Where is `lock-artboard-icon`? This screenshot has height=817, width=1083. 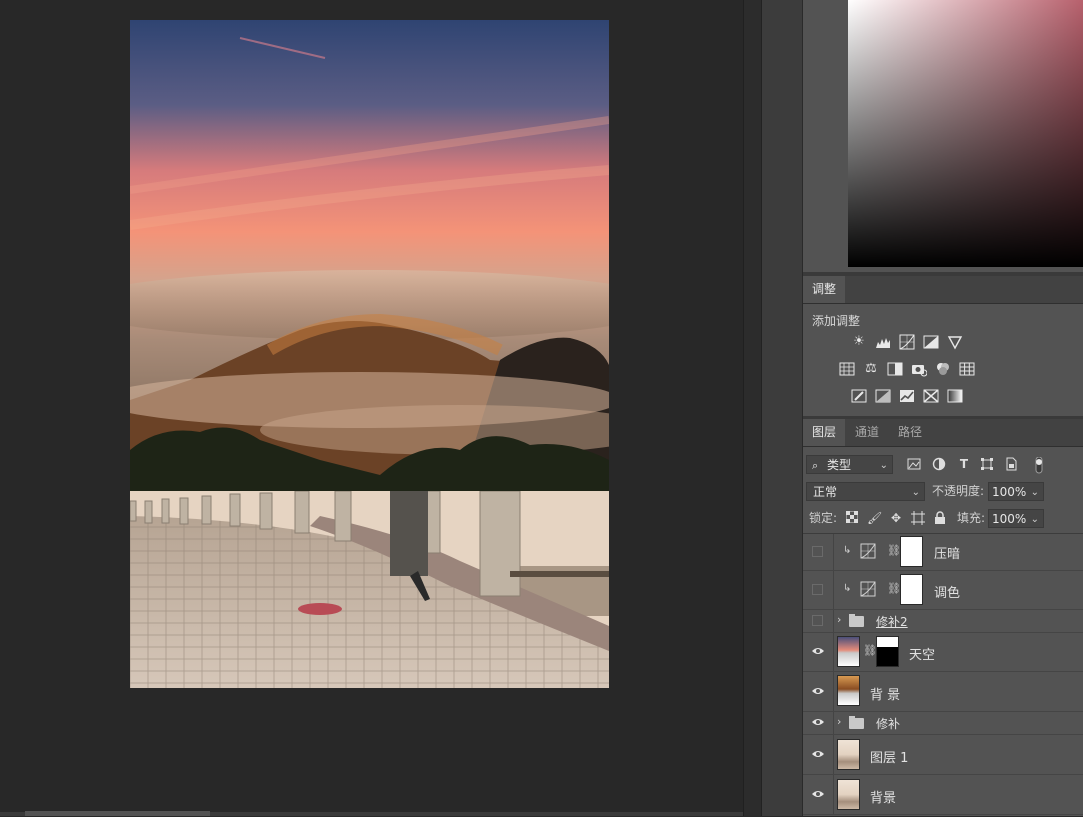 lock-artboard-icon is located at coordinates (918, 518).